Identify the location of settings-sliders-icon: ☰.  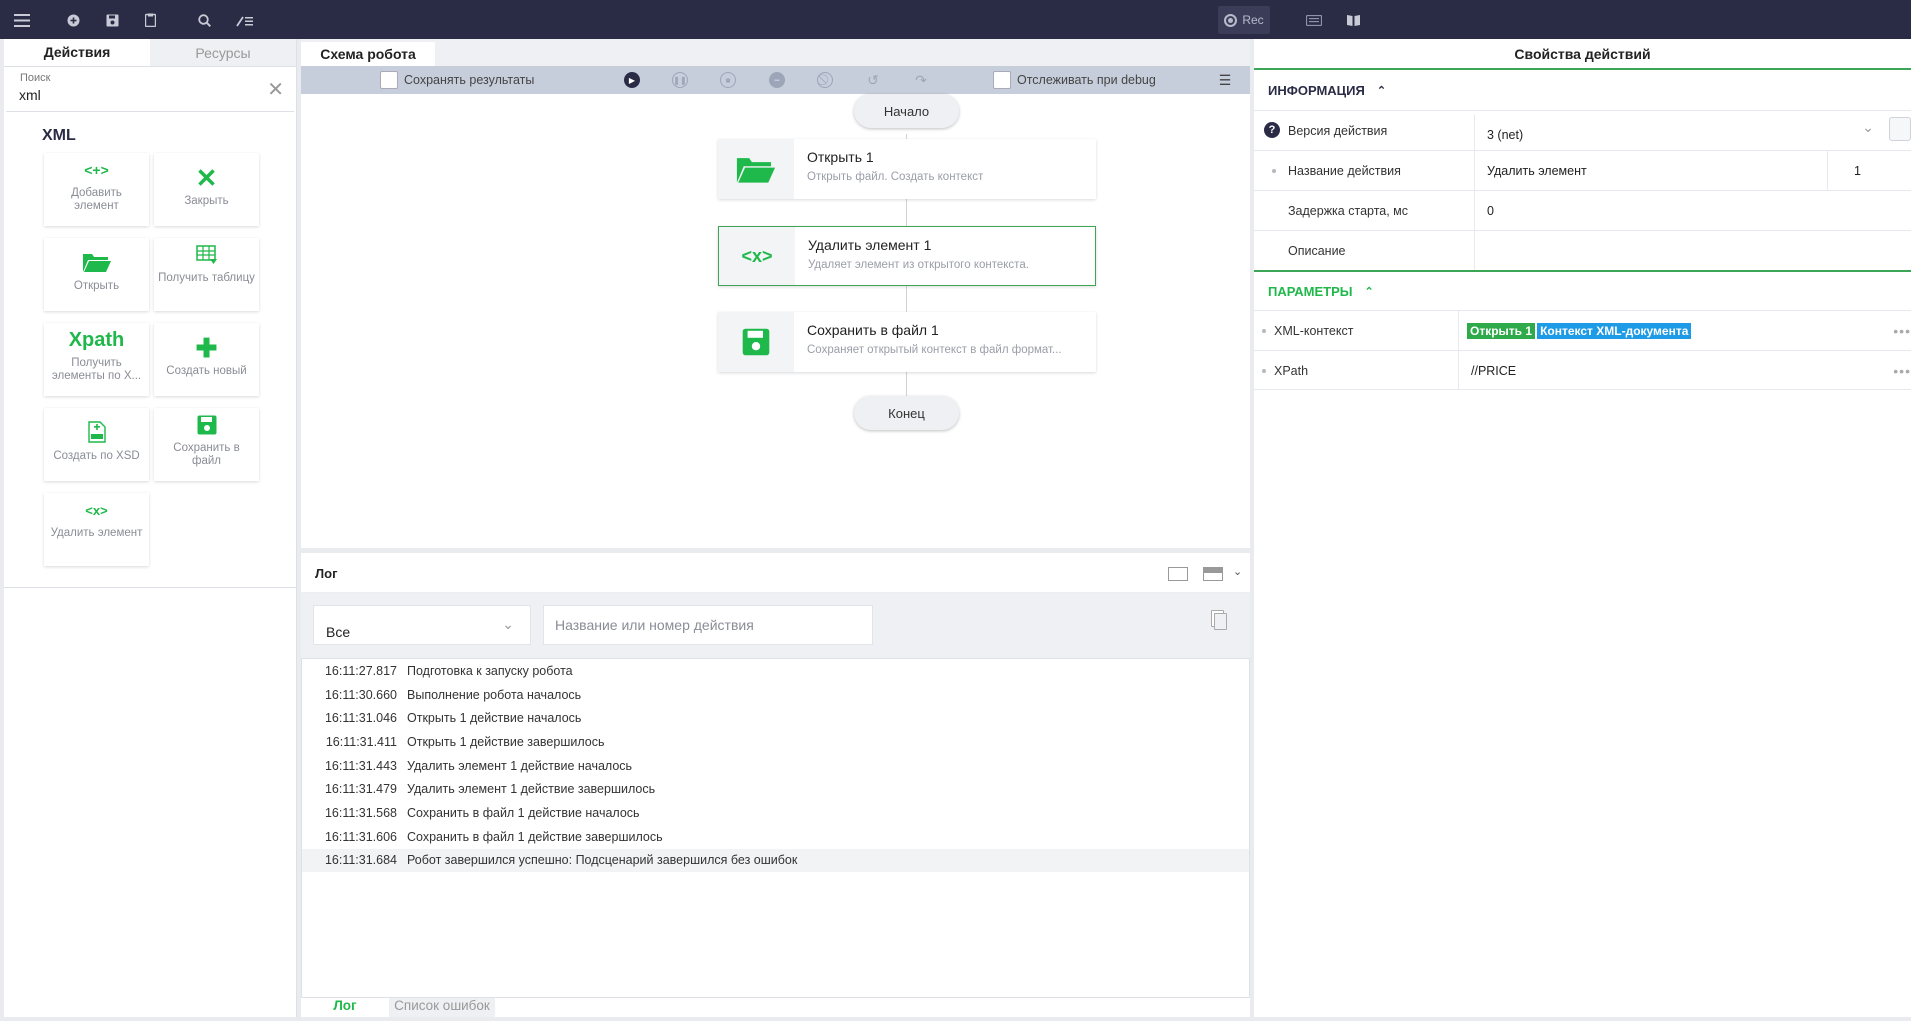
(1225, 80).